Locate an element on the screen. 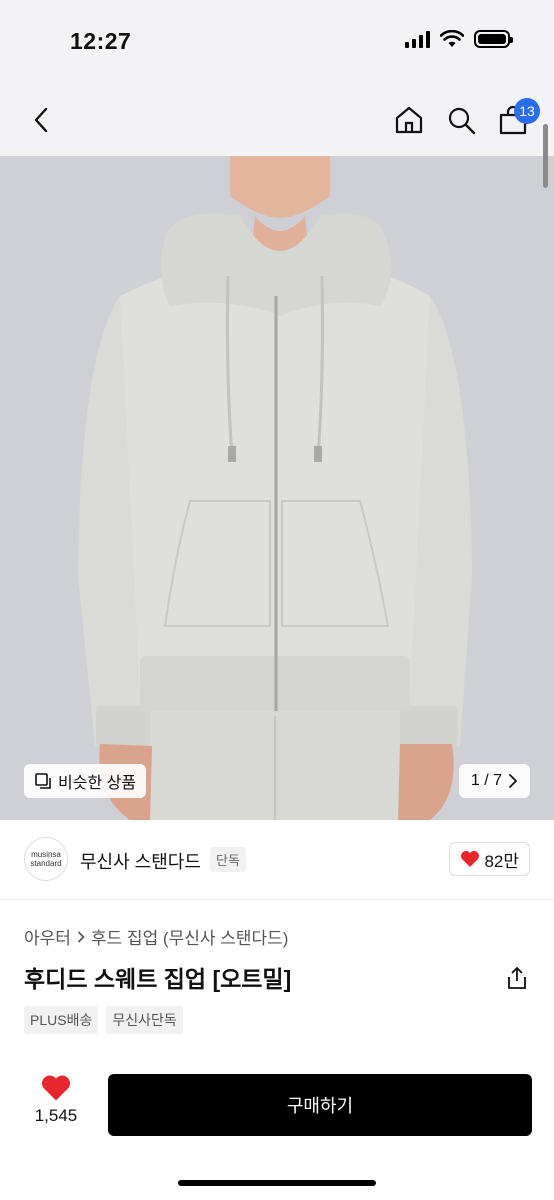 This screenshot has width=554, height=1200. status-icons is located at coordinates (459, 39).